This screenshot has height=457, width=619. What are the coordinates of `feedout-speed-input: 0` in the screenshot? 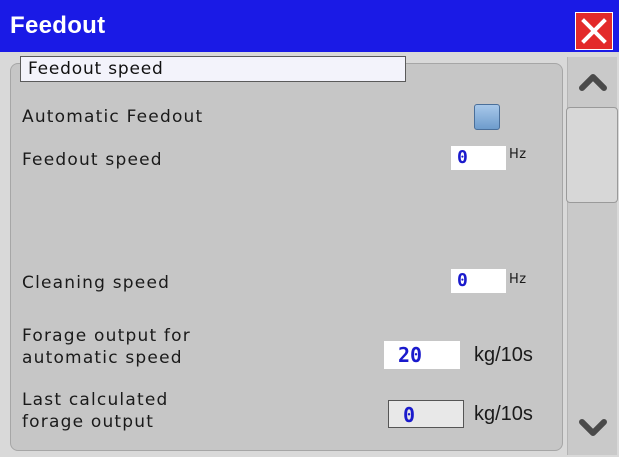 It's located at (478, 158).